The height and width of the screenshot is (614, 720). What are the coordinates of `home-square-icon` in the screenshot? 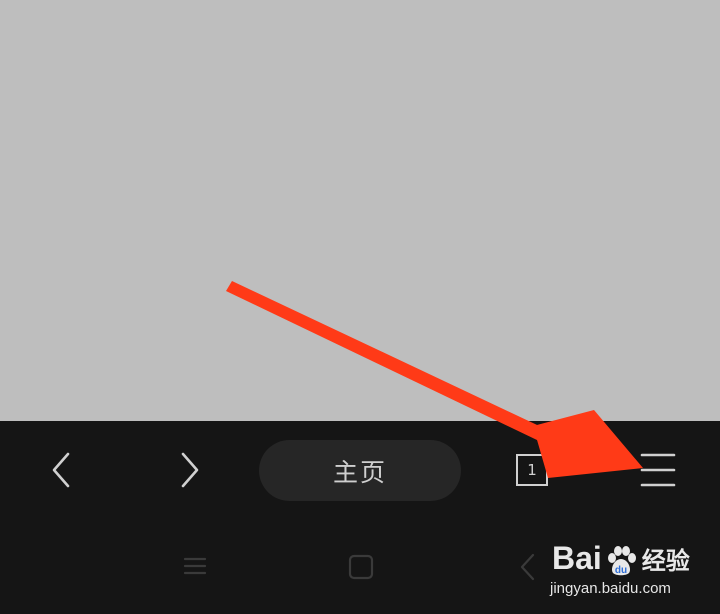 It's located at (361, 567).